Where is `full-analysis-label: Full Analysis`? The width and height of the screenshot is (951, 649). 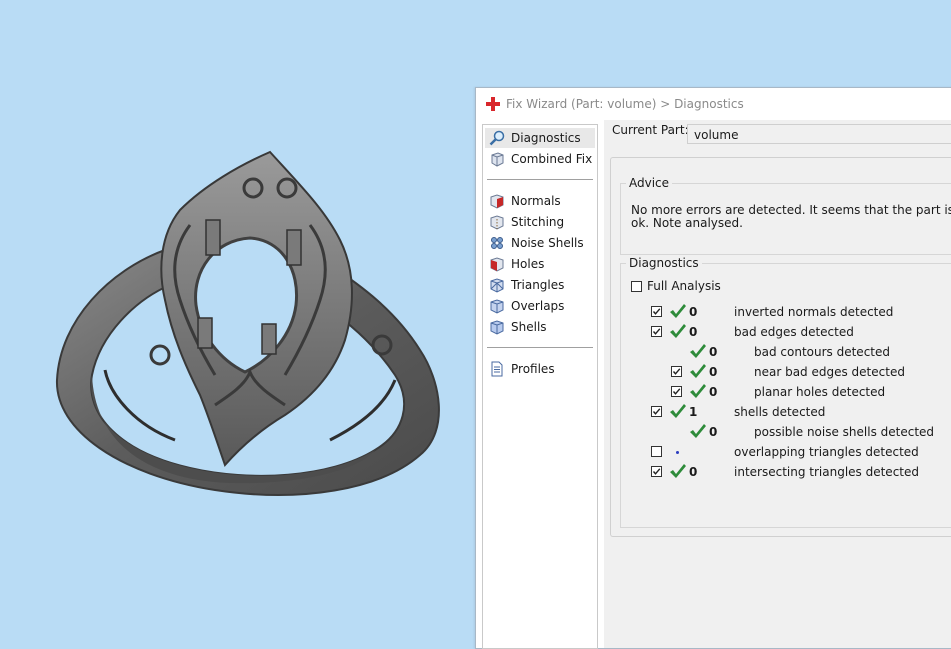
full-analysis-label: Full Analysis is located at coordinates (684, 286).